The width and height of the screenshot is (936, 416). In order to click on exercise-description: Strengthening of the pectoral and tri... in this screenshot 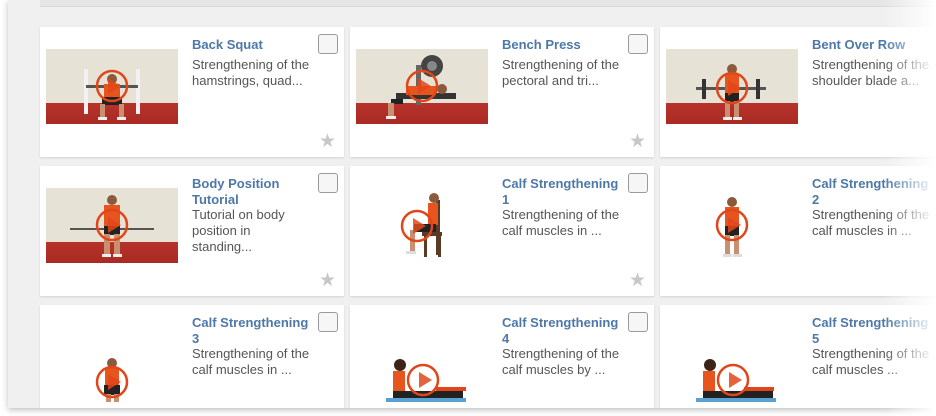, I will do `click(561, 72)`.